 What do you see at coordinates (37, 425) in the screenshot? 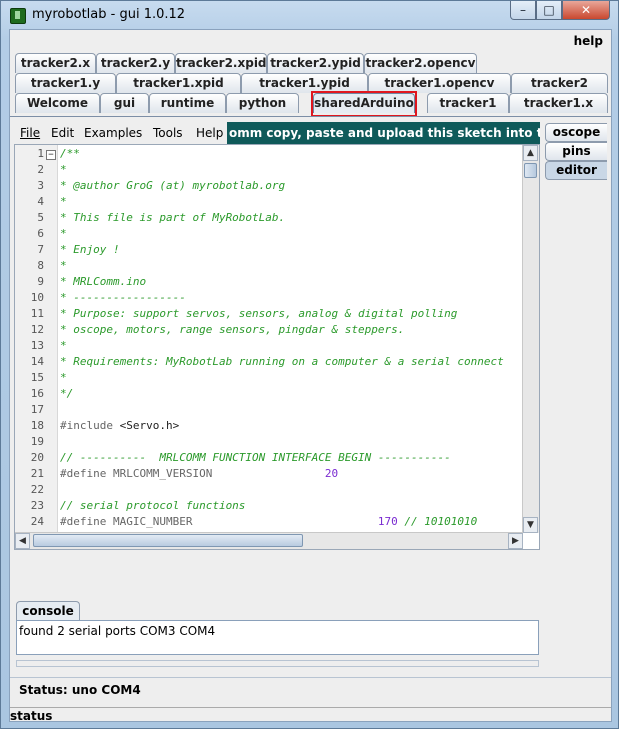
I see `line-number: 18` at bounding box center [37, 425].